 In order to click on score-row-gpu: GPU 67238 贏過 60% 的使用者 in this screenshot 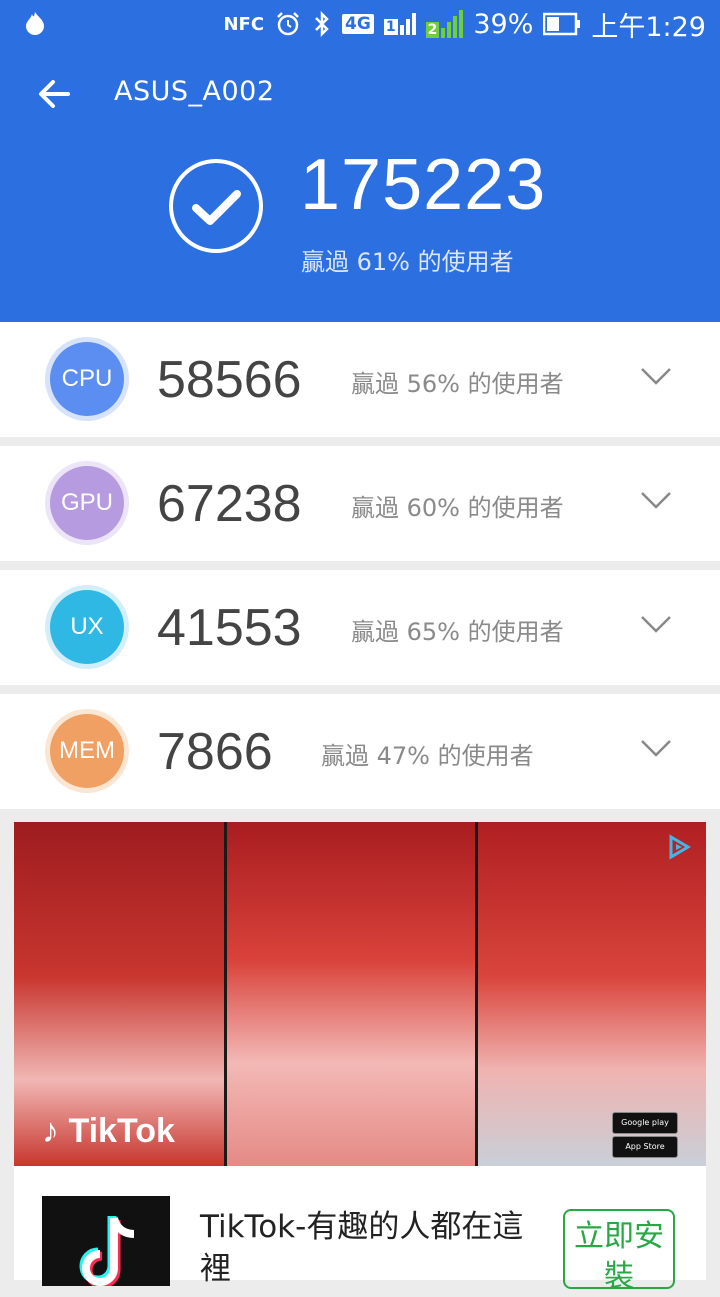, I will do `click(360, 503)`.